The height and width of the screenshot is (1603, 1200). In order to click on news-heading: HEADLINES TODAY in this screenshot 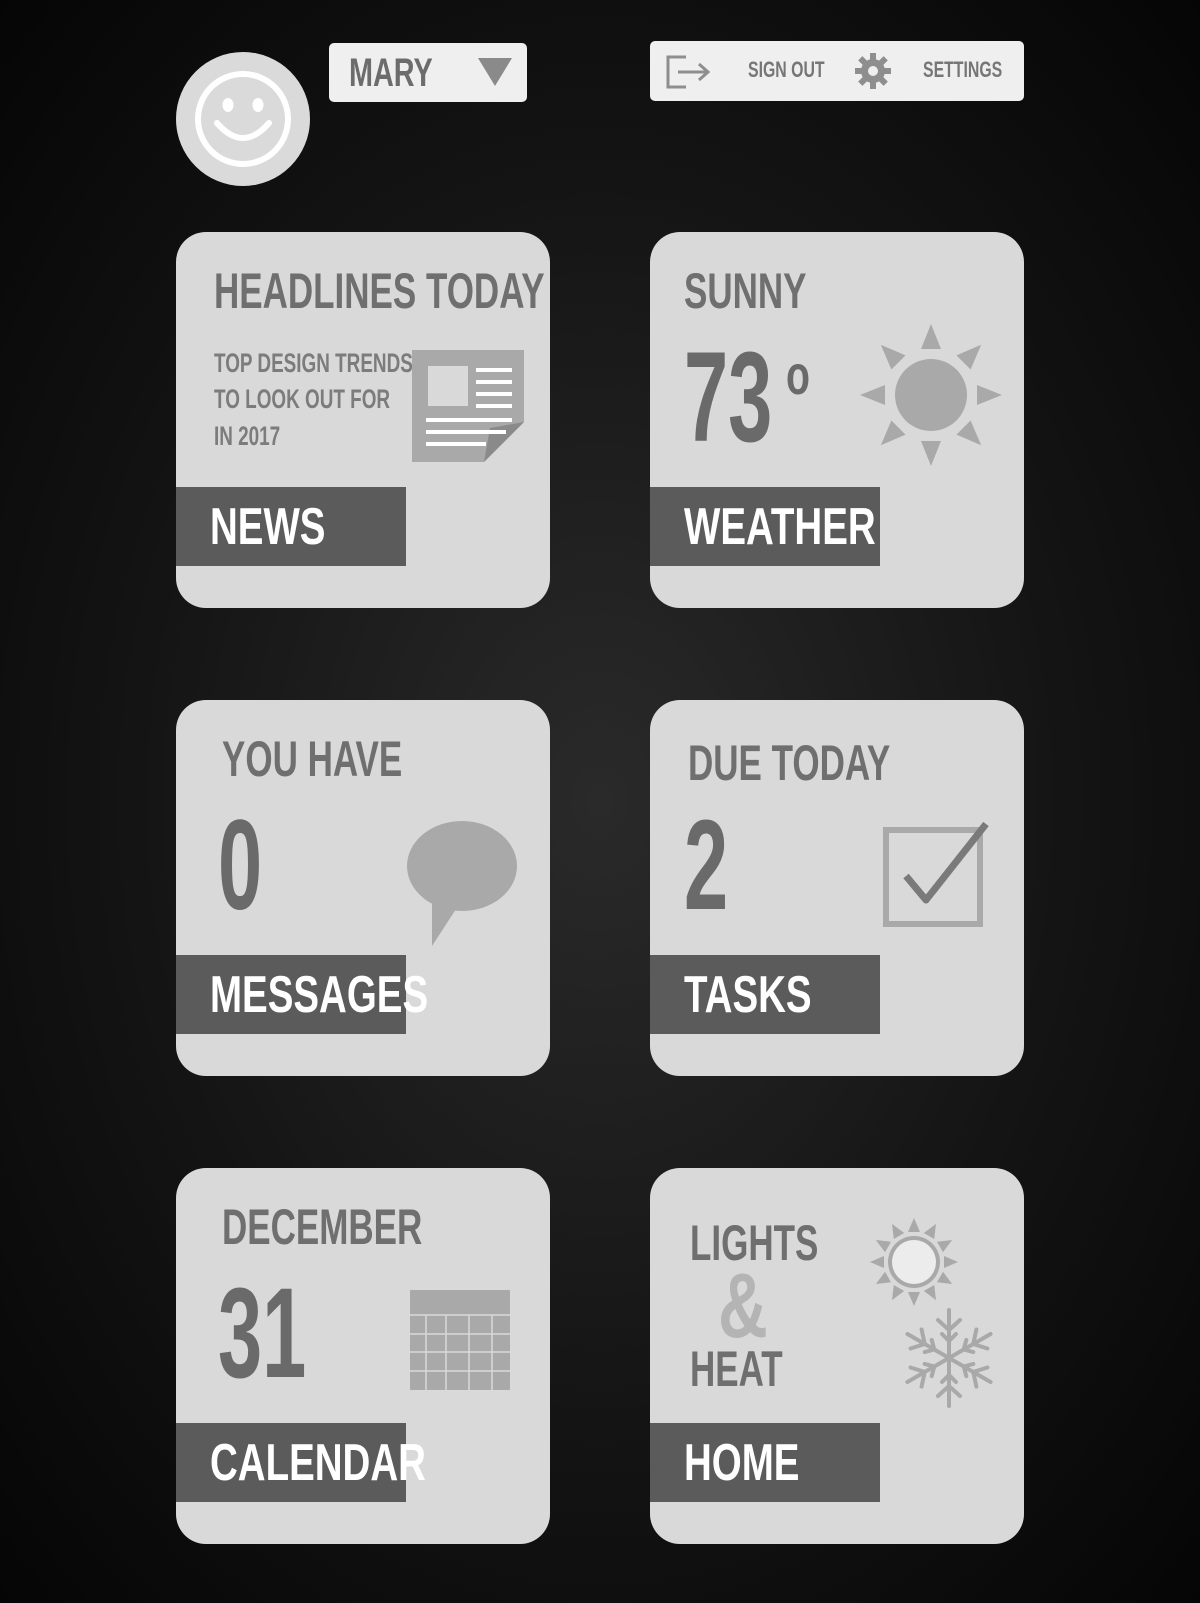, I will do `click(379, 291)`.